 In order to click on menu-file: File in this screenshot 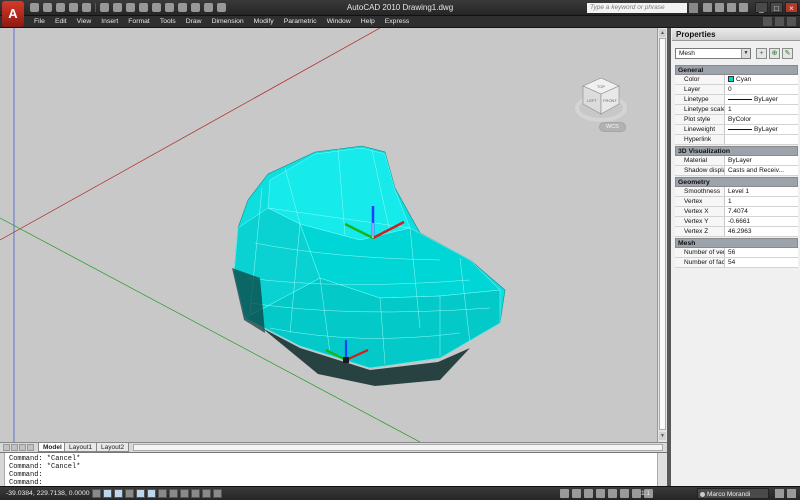, I will do `click(39, 22)`.